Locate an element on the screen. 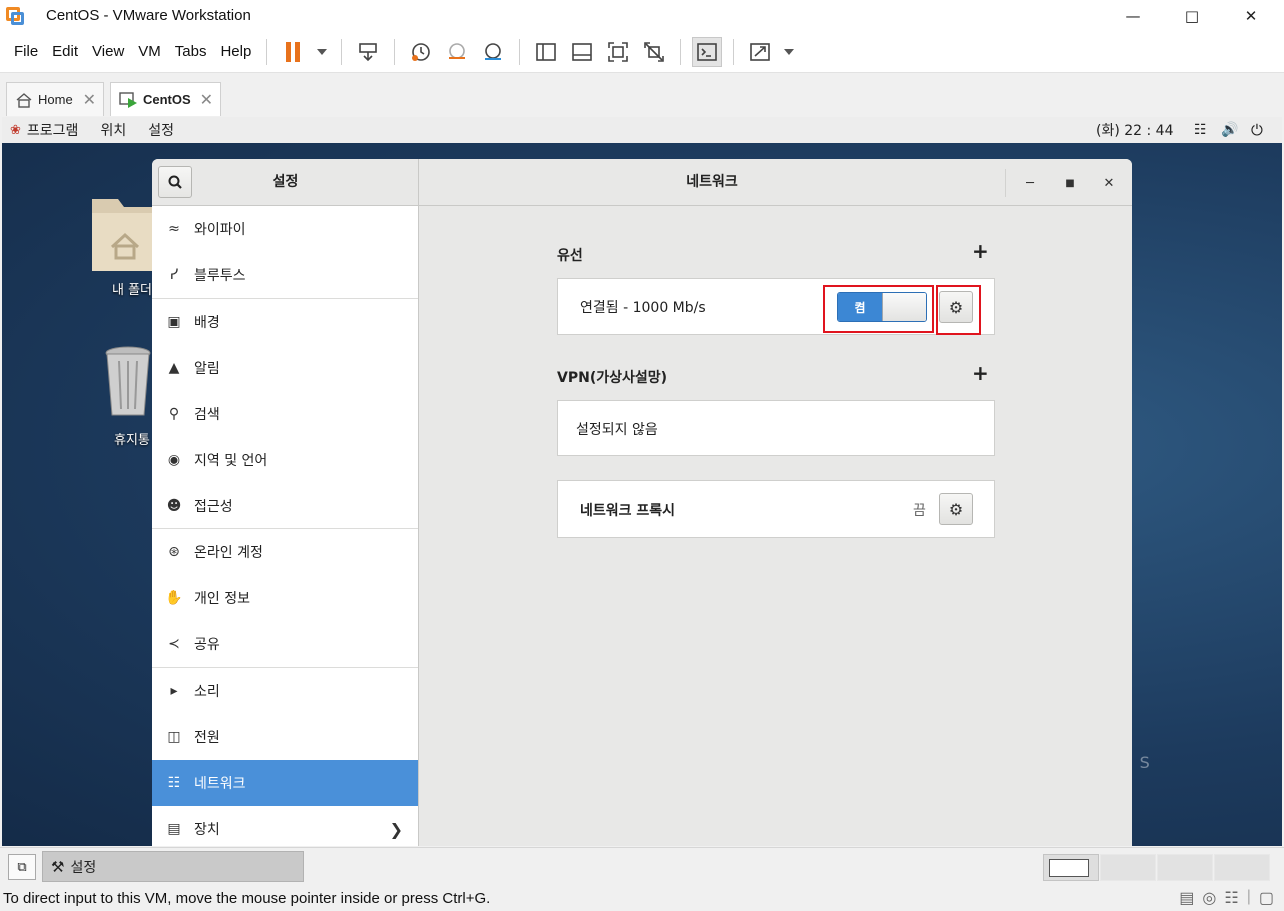 The image size is (1284, 911). snapshot-manager-icon is located at coordinates (493, 51).